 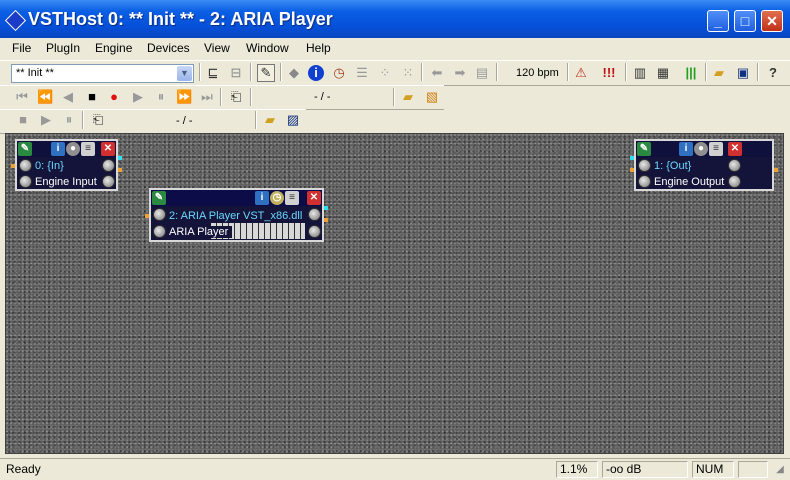 I want to click on record-wave-icon: ▨, so click(x=293, y=120).